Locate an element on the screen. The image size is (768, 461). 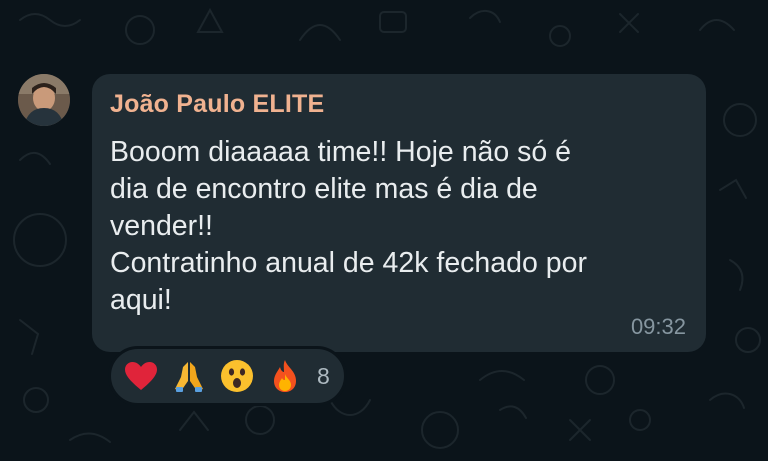
folded-hands-icon is located at coordinates (189, 376).